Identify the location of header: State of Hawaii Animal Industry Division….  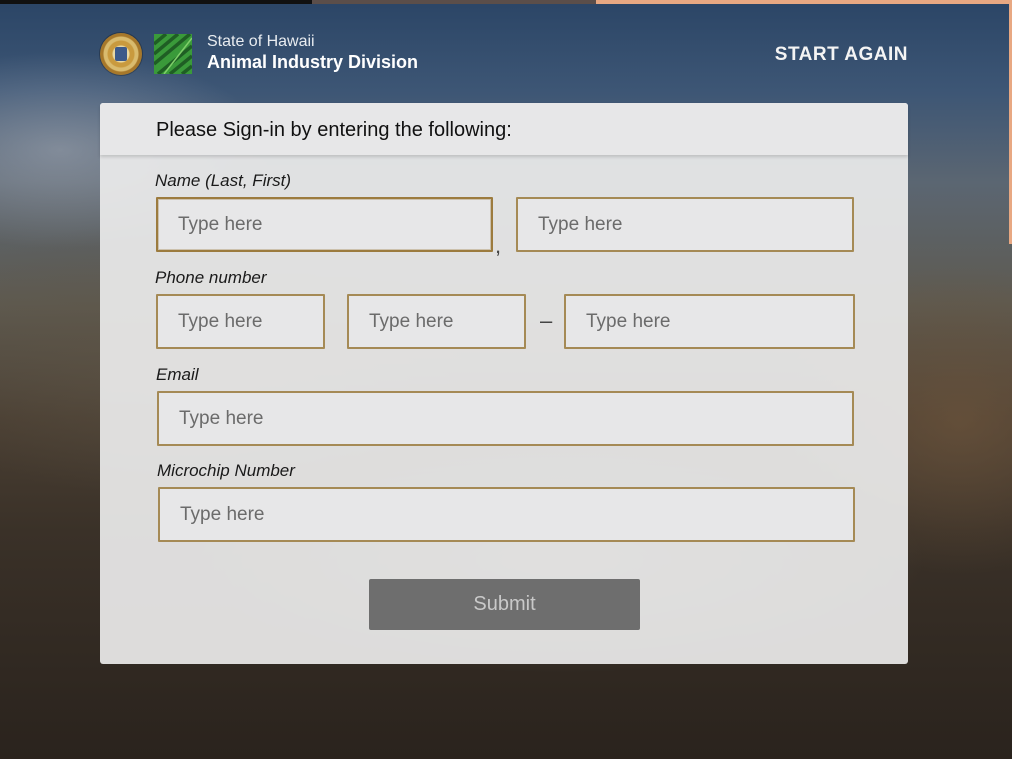
(504, 55).